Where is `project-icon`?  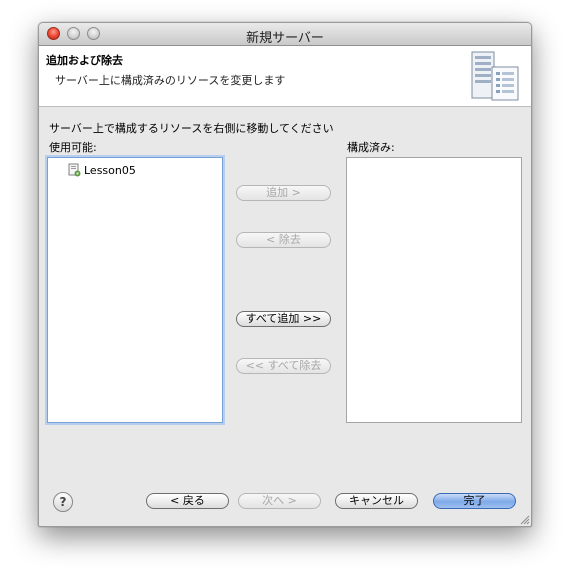
project-icon is located at coordinates (74, 170).